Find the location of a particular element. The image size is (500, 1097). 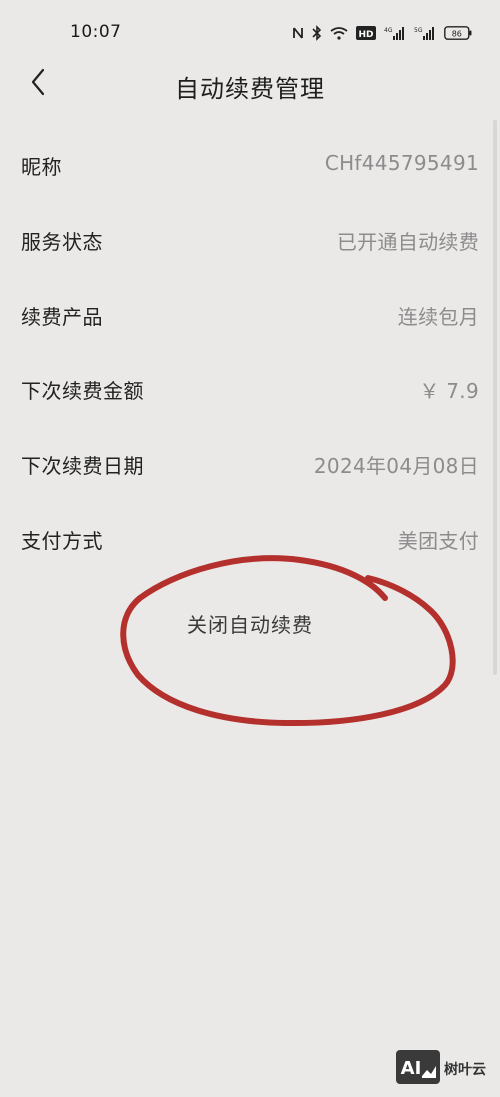

svg-text: HD is located at coordinates (365, 35).